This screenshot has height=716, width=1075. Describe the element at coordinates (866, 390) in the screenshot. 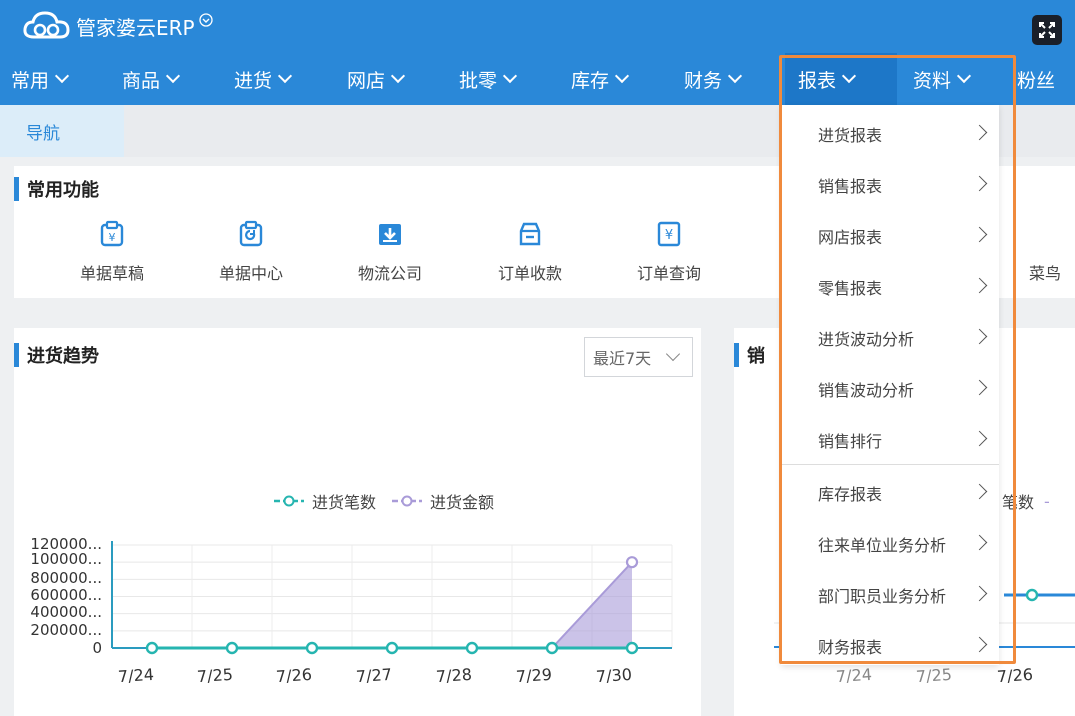

I see `menu-item-label: 销售波动分析` at that location.